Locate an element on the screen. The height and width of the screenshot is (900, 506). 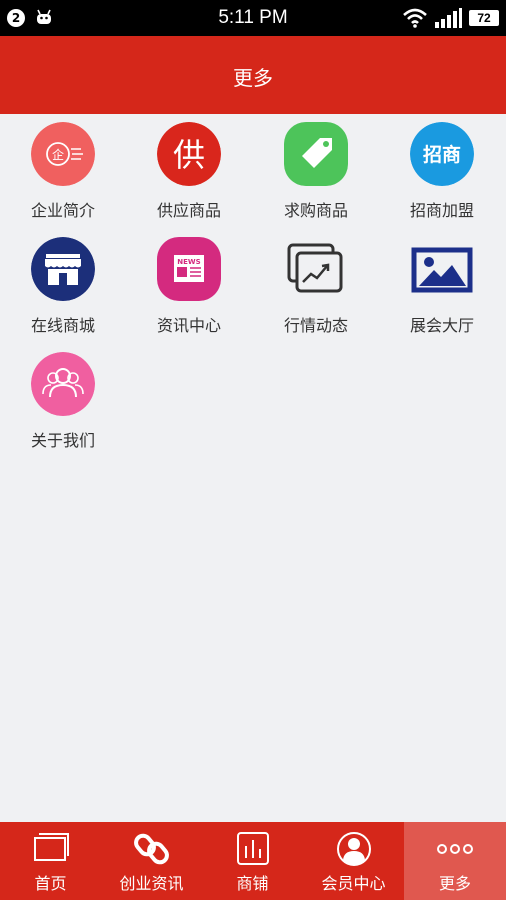
nav-item-more: 更多 is located at coordinates (455, 861).